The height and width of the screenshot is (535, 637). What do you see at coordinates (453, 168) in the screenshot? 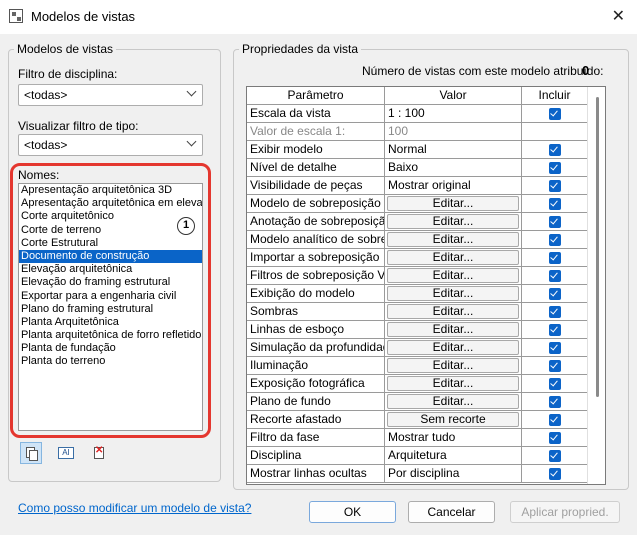
I see `value-cell: Baixo` at bounding box center [453, 168].